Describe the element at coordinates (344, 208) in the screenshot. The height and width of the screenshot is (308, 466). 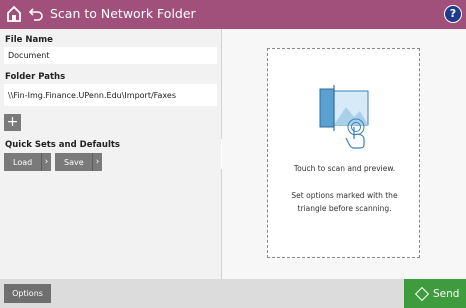
I see `preview-hint-line2: triangle before scanning.` at that location.